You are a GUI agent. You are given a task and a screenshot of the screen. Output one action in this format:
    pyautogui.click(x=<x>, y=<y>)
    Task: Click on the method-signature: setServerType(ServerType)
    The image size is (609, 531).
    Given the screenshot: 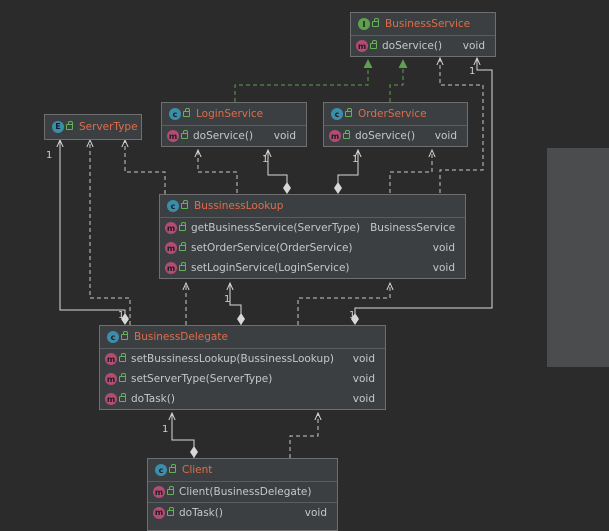 What is the action you would take?
    pyautogui.click(x=202, y=379)
    